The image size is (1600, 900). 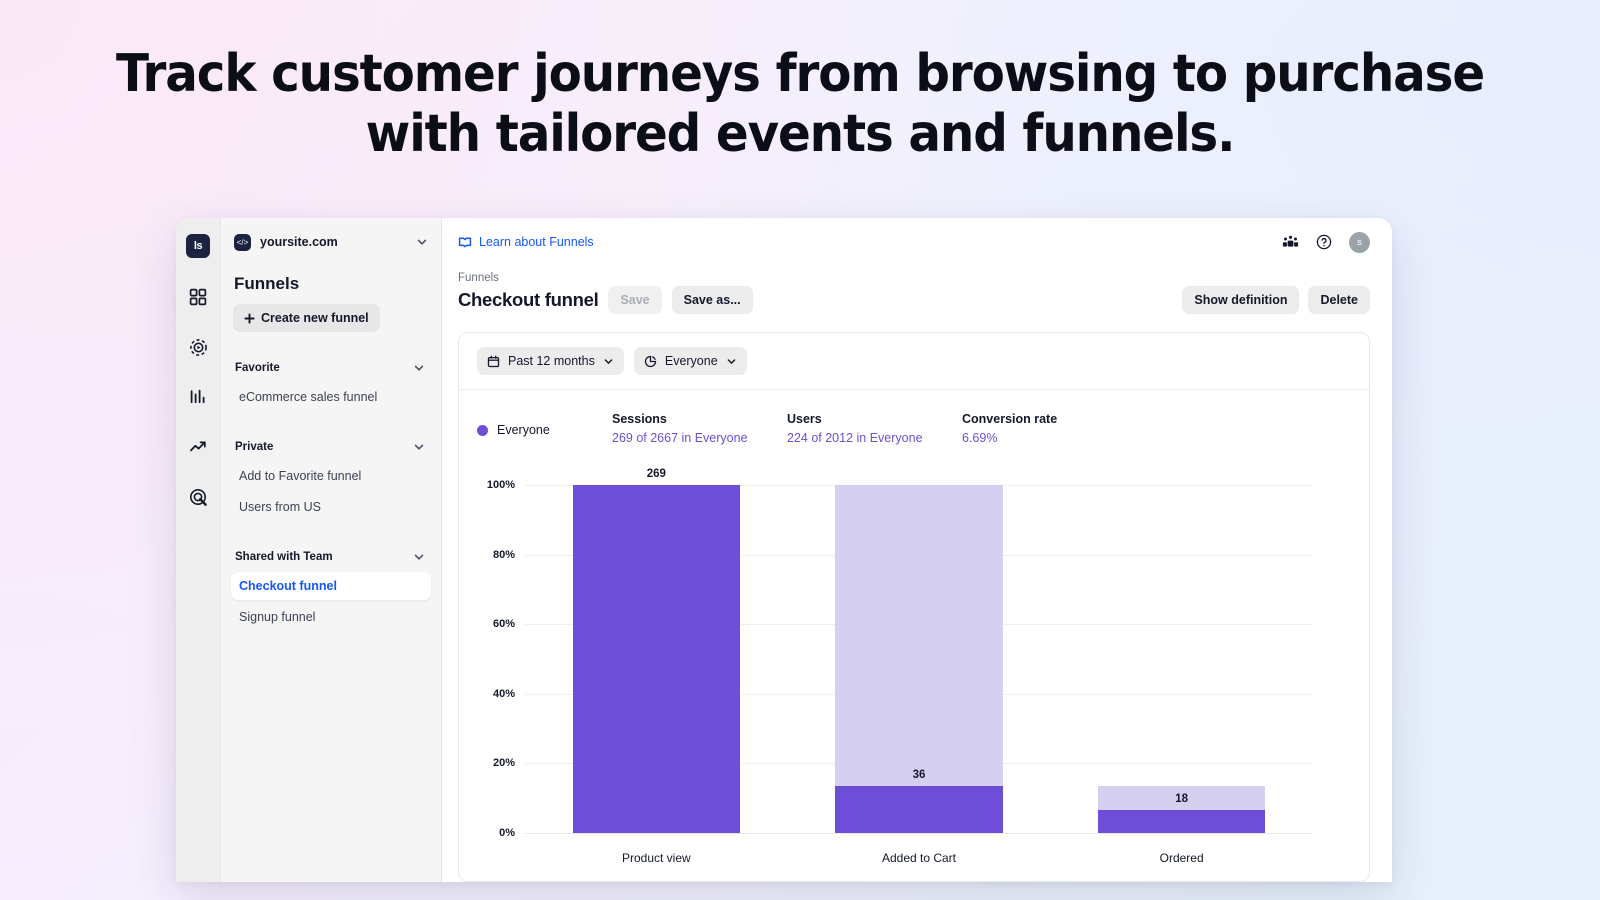 What do you see at coordinates (503, 624) in the screenshot?
I see `y-axis-tick: 60%` at bounding box center [503, 624].